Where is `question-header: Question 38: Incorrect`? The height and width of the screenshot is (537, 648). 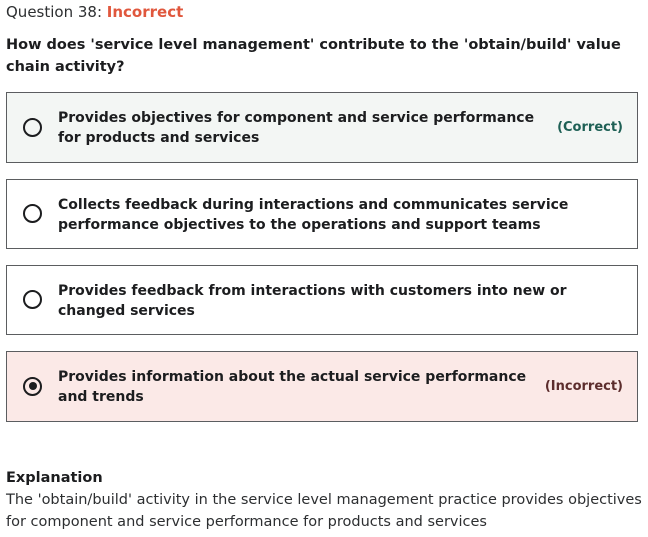 question-header: Question 38: Incorrect is located at coordinates (94, 12).